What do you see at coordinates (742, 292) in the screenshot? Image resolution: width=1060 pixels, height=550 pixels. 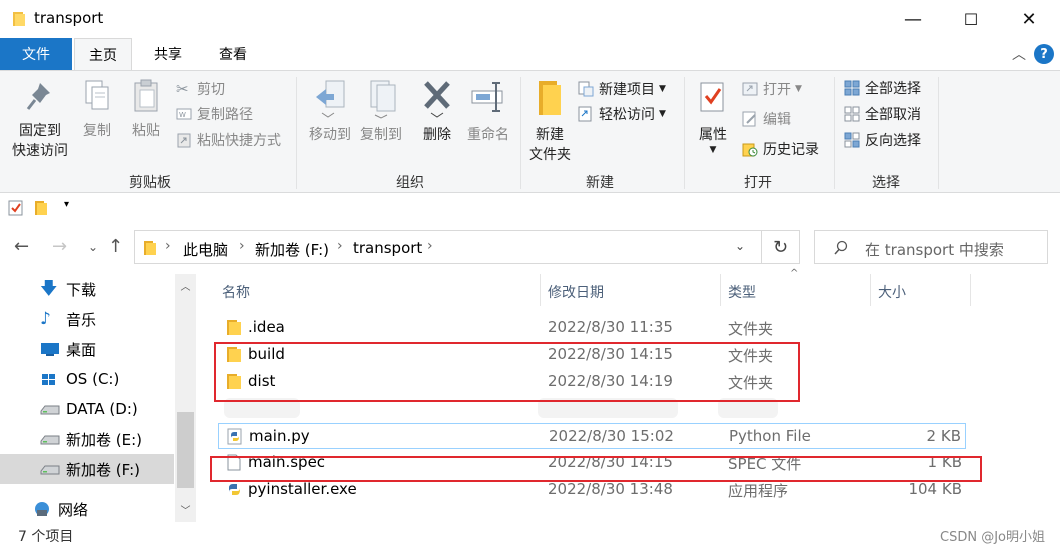 I see `column-header-type: 类型` at bounding box center [742, 292].